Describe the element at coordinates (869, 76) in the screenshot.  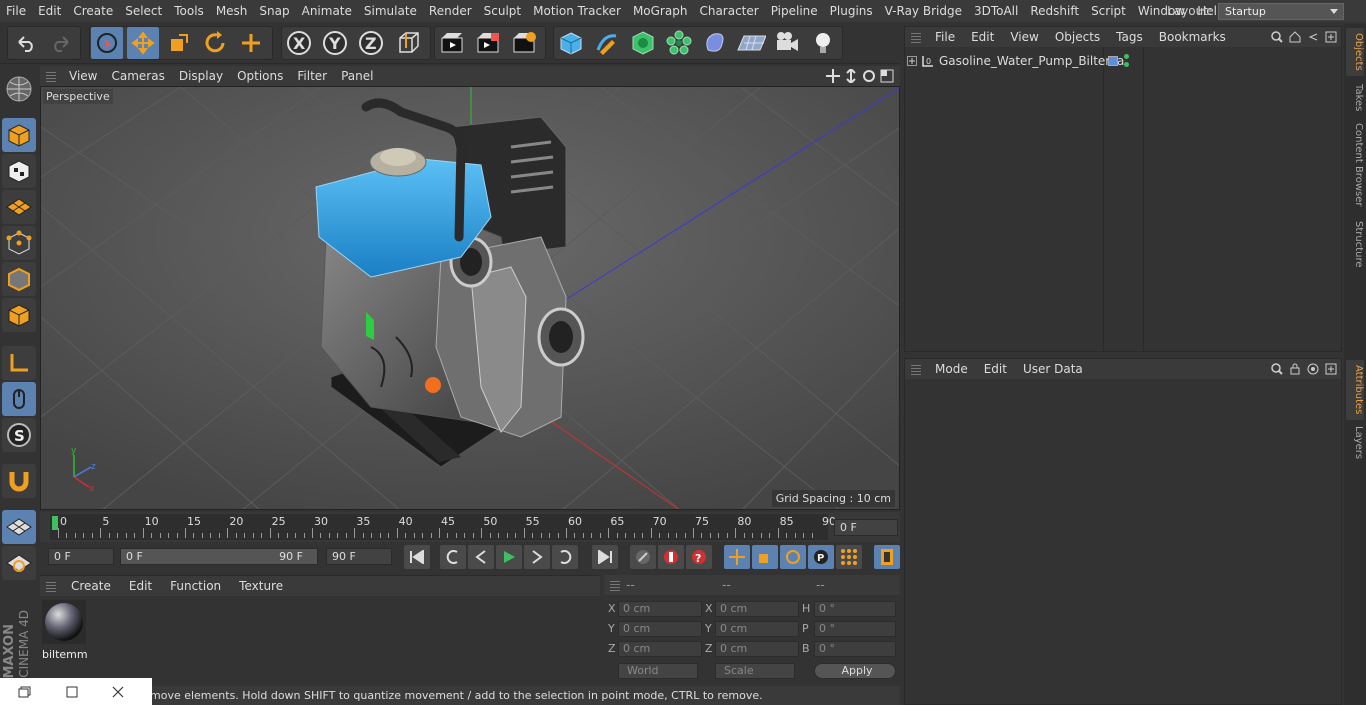
I see `rotate-view-icon` at that location.